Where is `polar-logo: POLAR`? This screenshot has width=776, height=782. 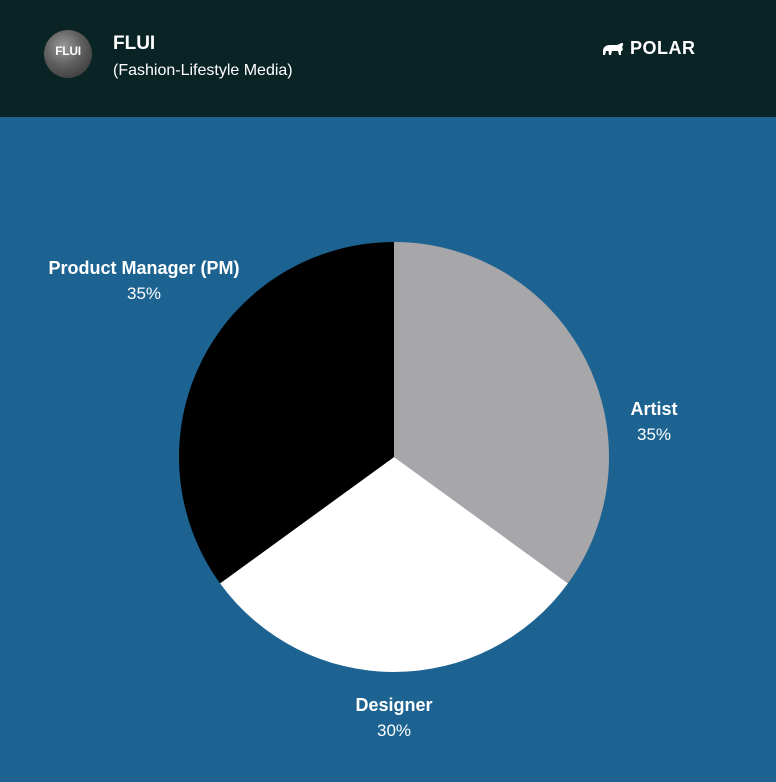
polar-logo: POLAR is located at coordinates (649, 48).